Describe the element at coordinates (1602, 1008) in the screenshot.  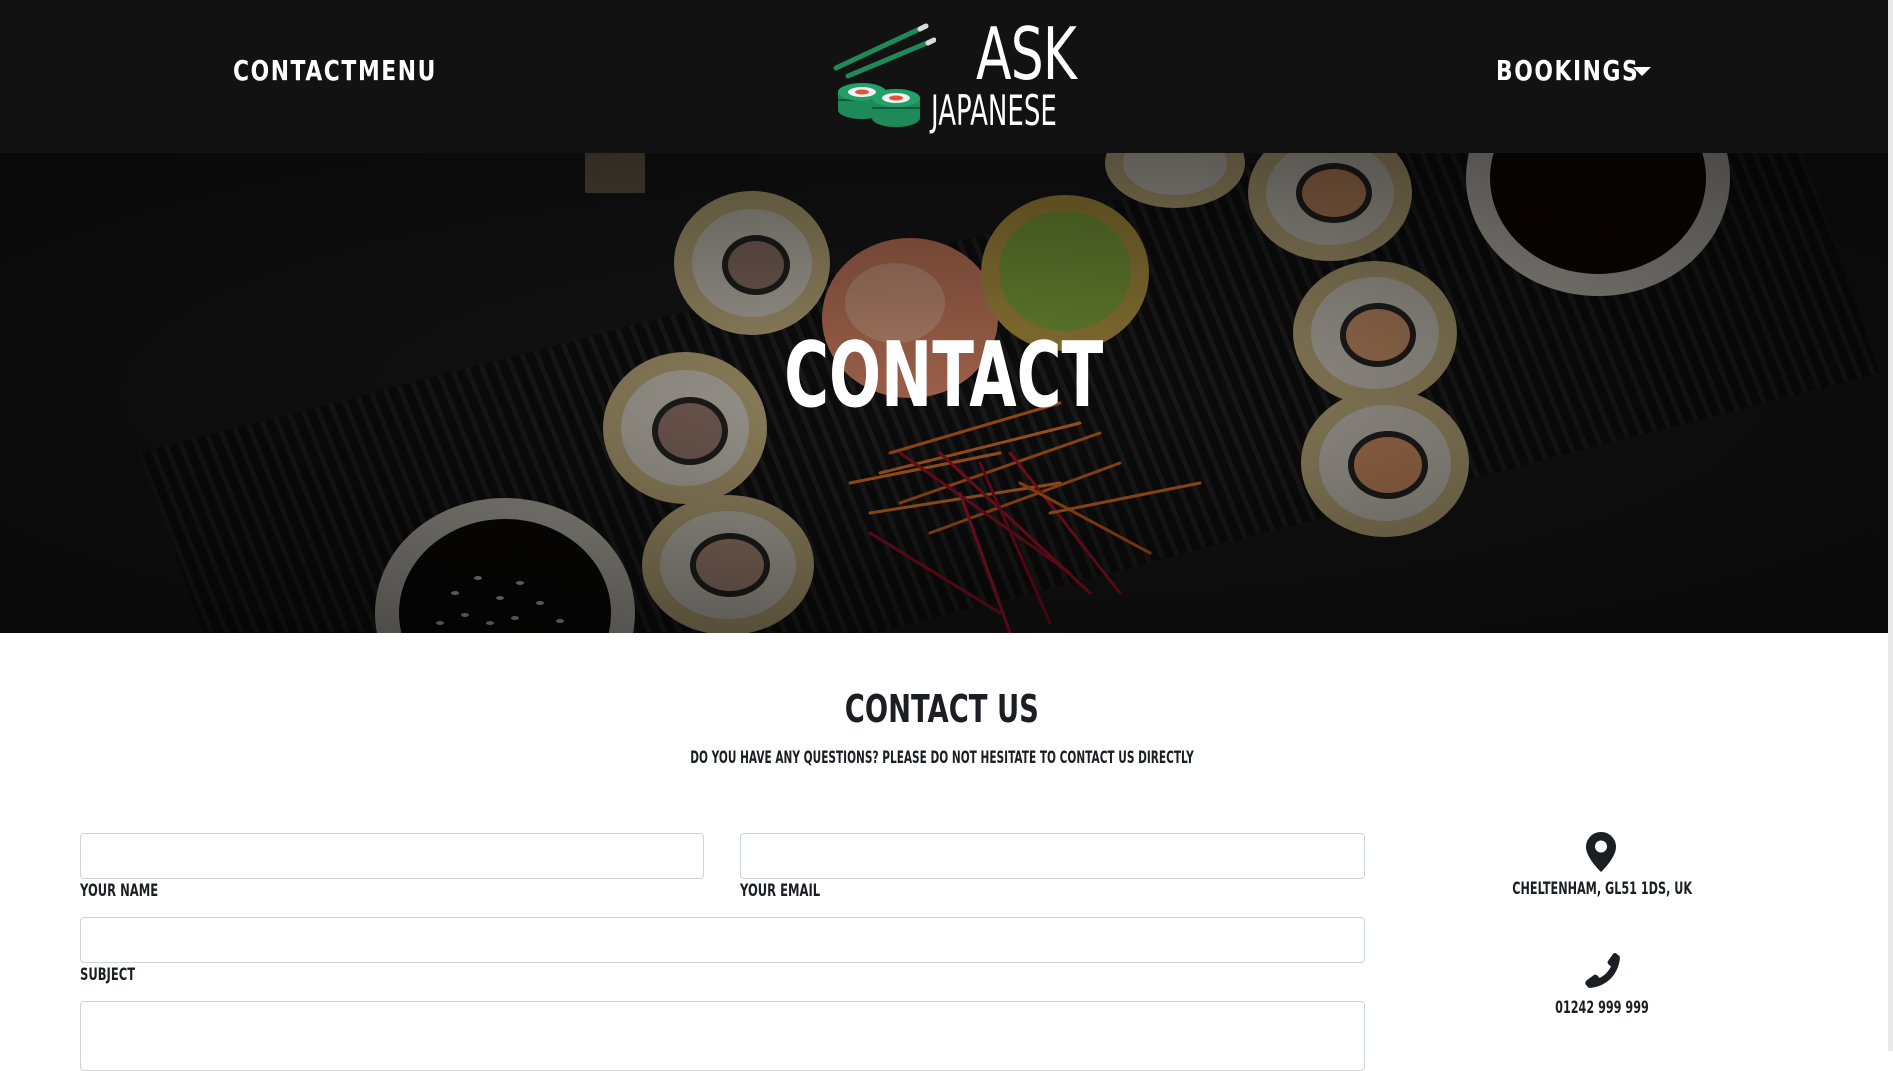
I see `phone-text: 01242 999 999` at that location.